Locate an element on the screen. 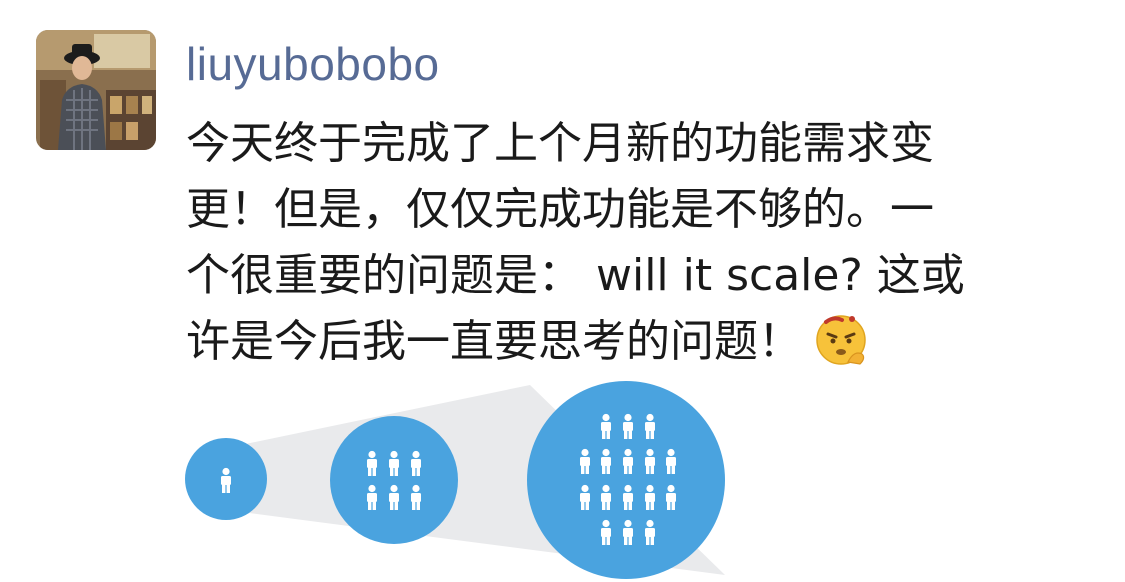 The height and width of the screenshot is (582, 1125). post-text-line: 个很重要的问题是： will it scale? 这或 is located at coordinates (575, 275).